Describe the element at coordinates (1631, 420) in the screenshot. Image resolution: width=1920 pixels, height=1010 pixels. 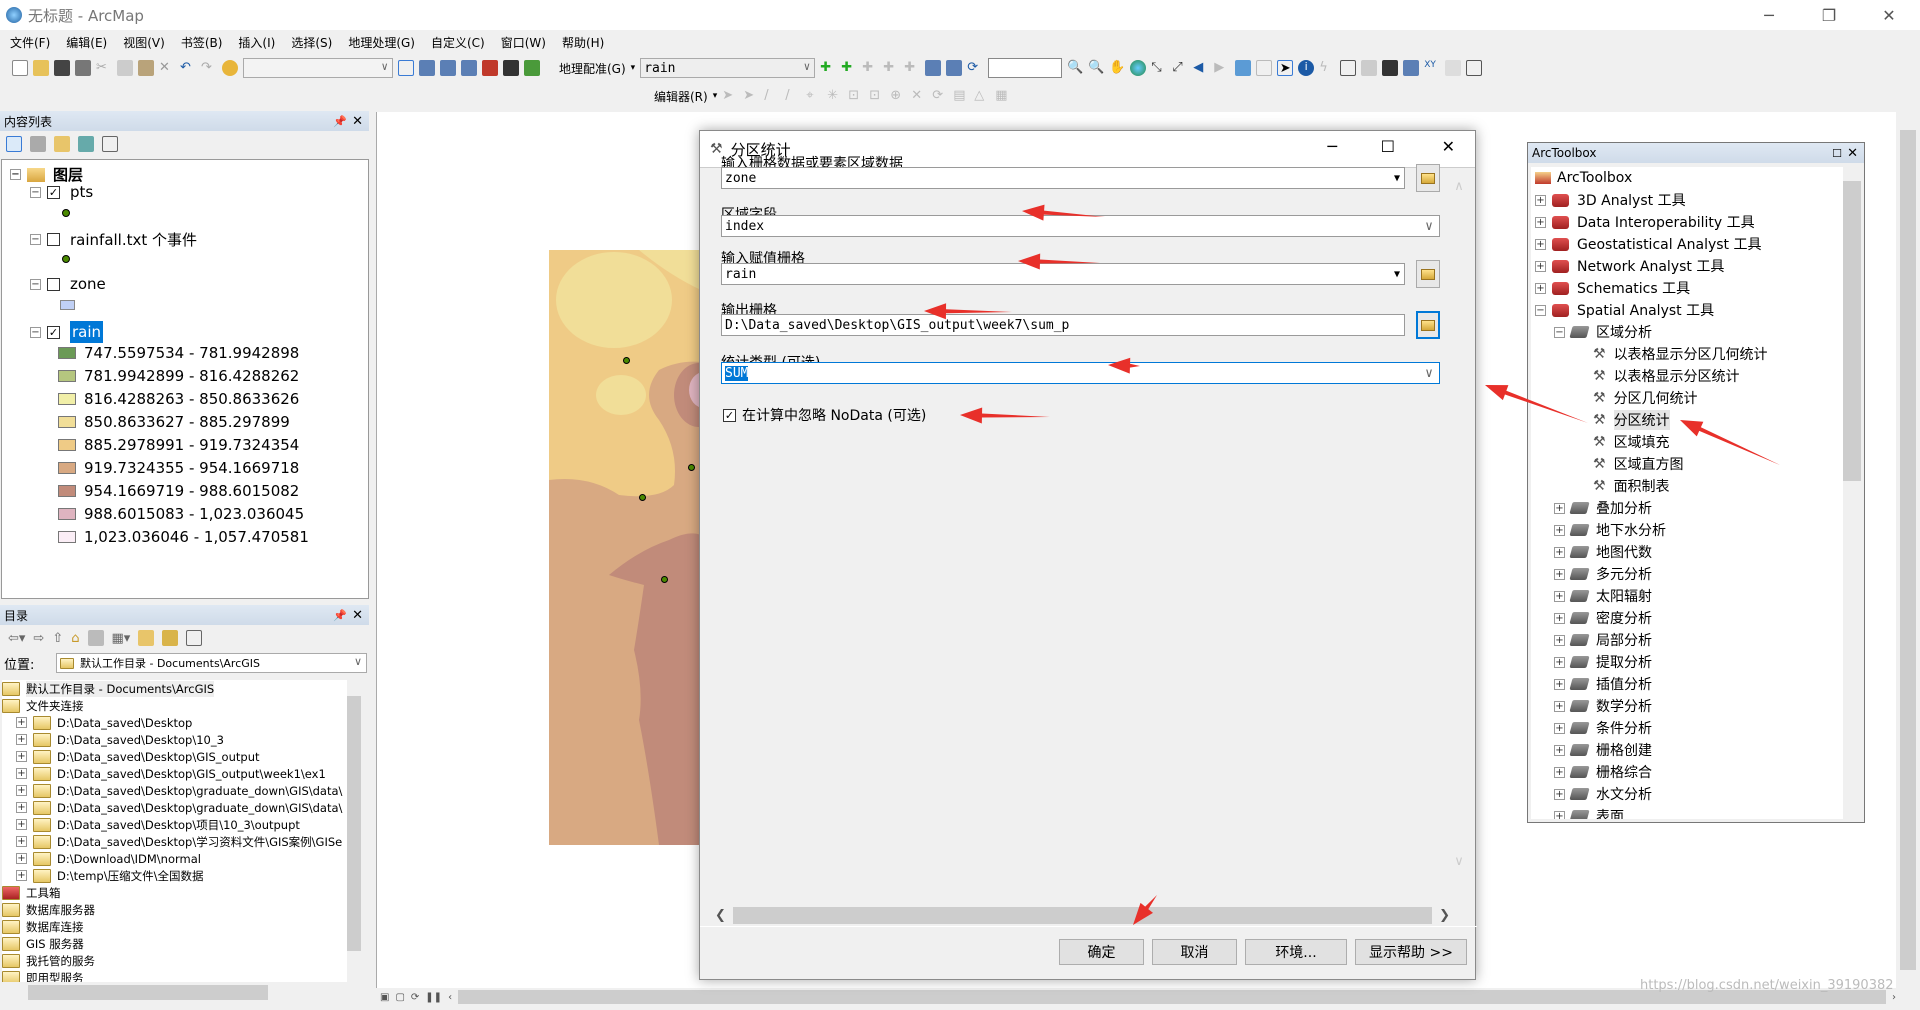
I see `tool-item: ⚒ 分区统计` at that location.